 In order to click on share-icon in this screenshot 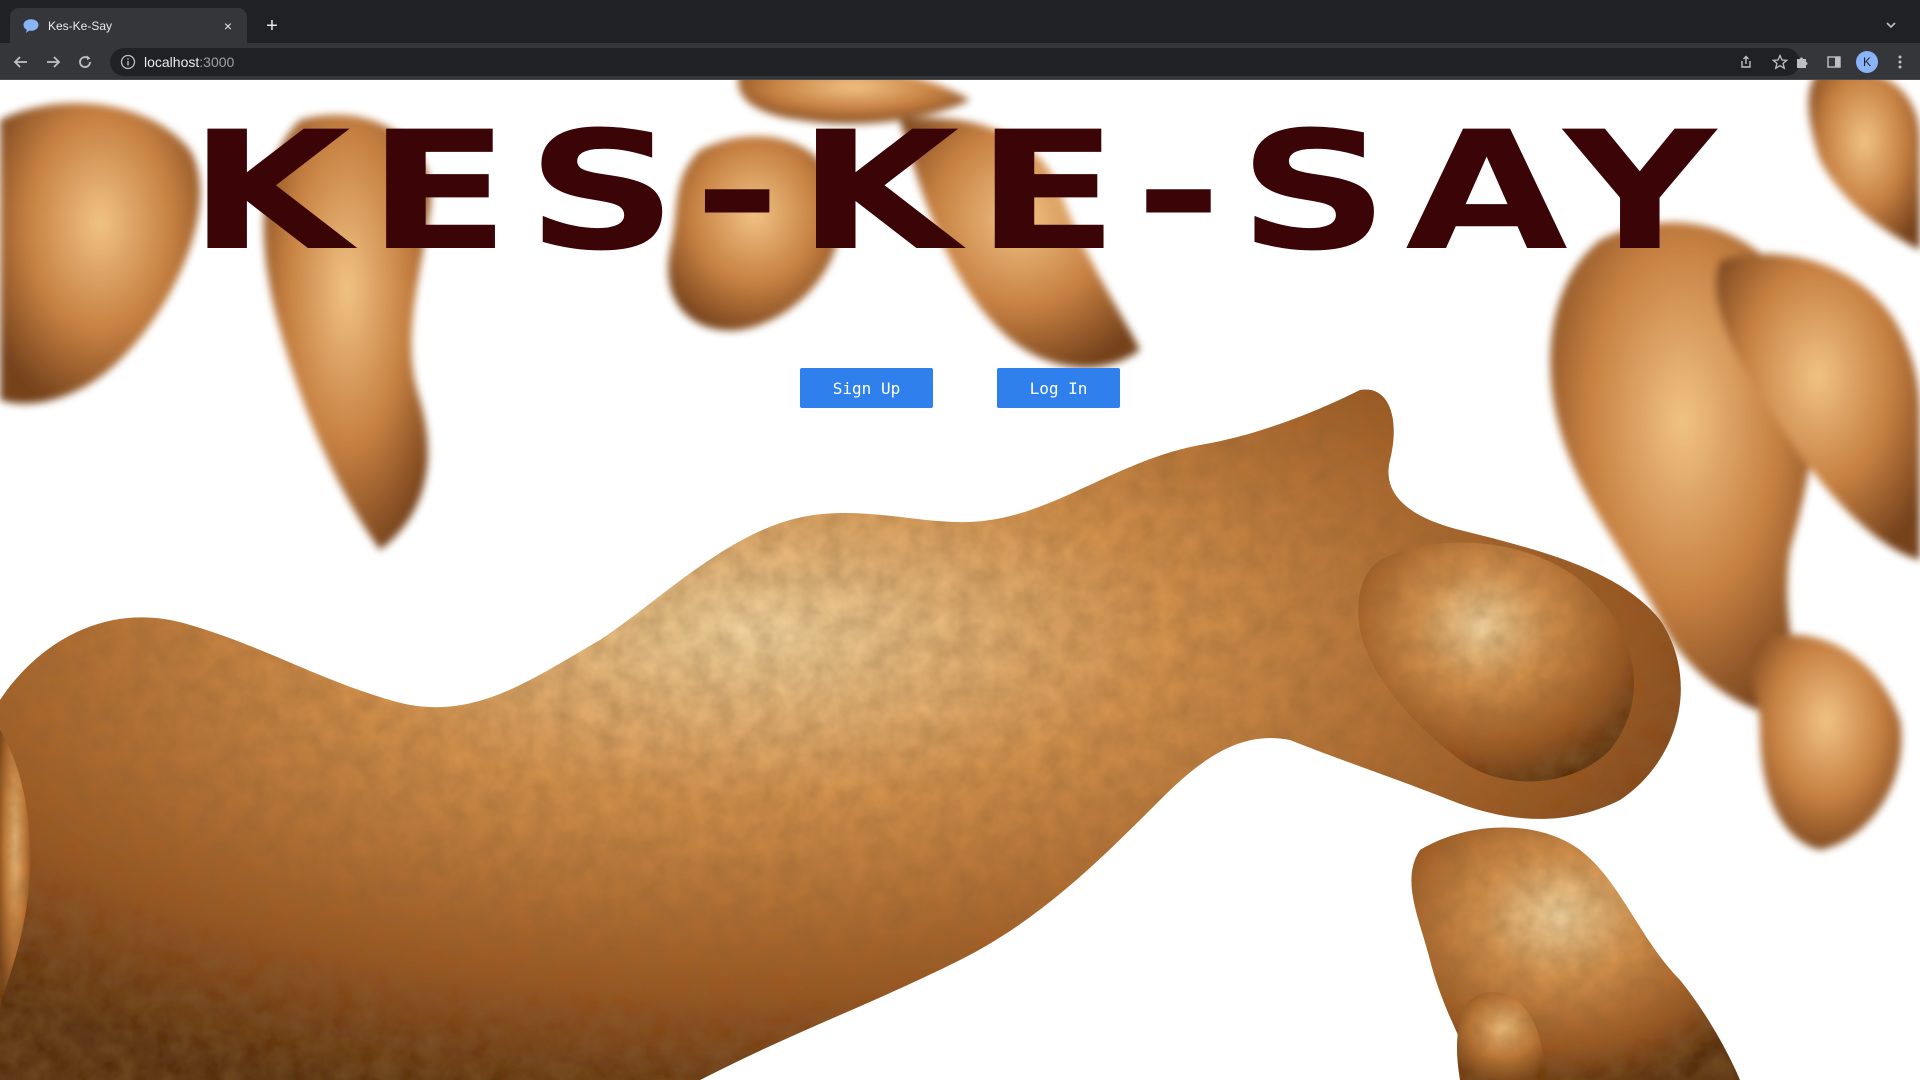, I will do `click(1746, 62)`.